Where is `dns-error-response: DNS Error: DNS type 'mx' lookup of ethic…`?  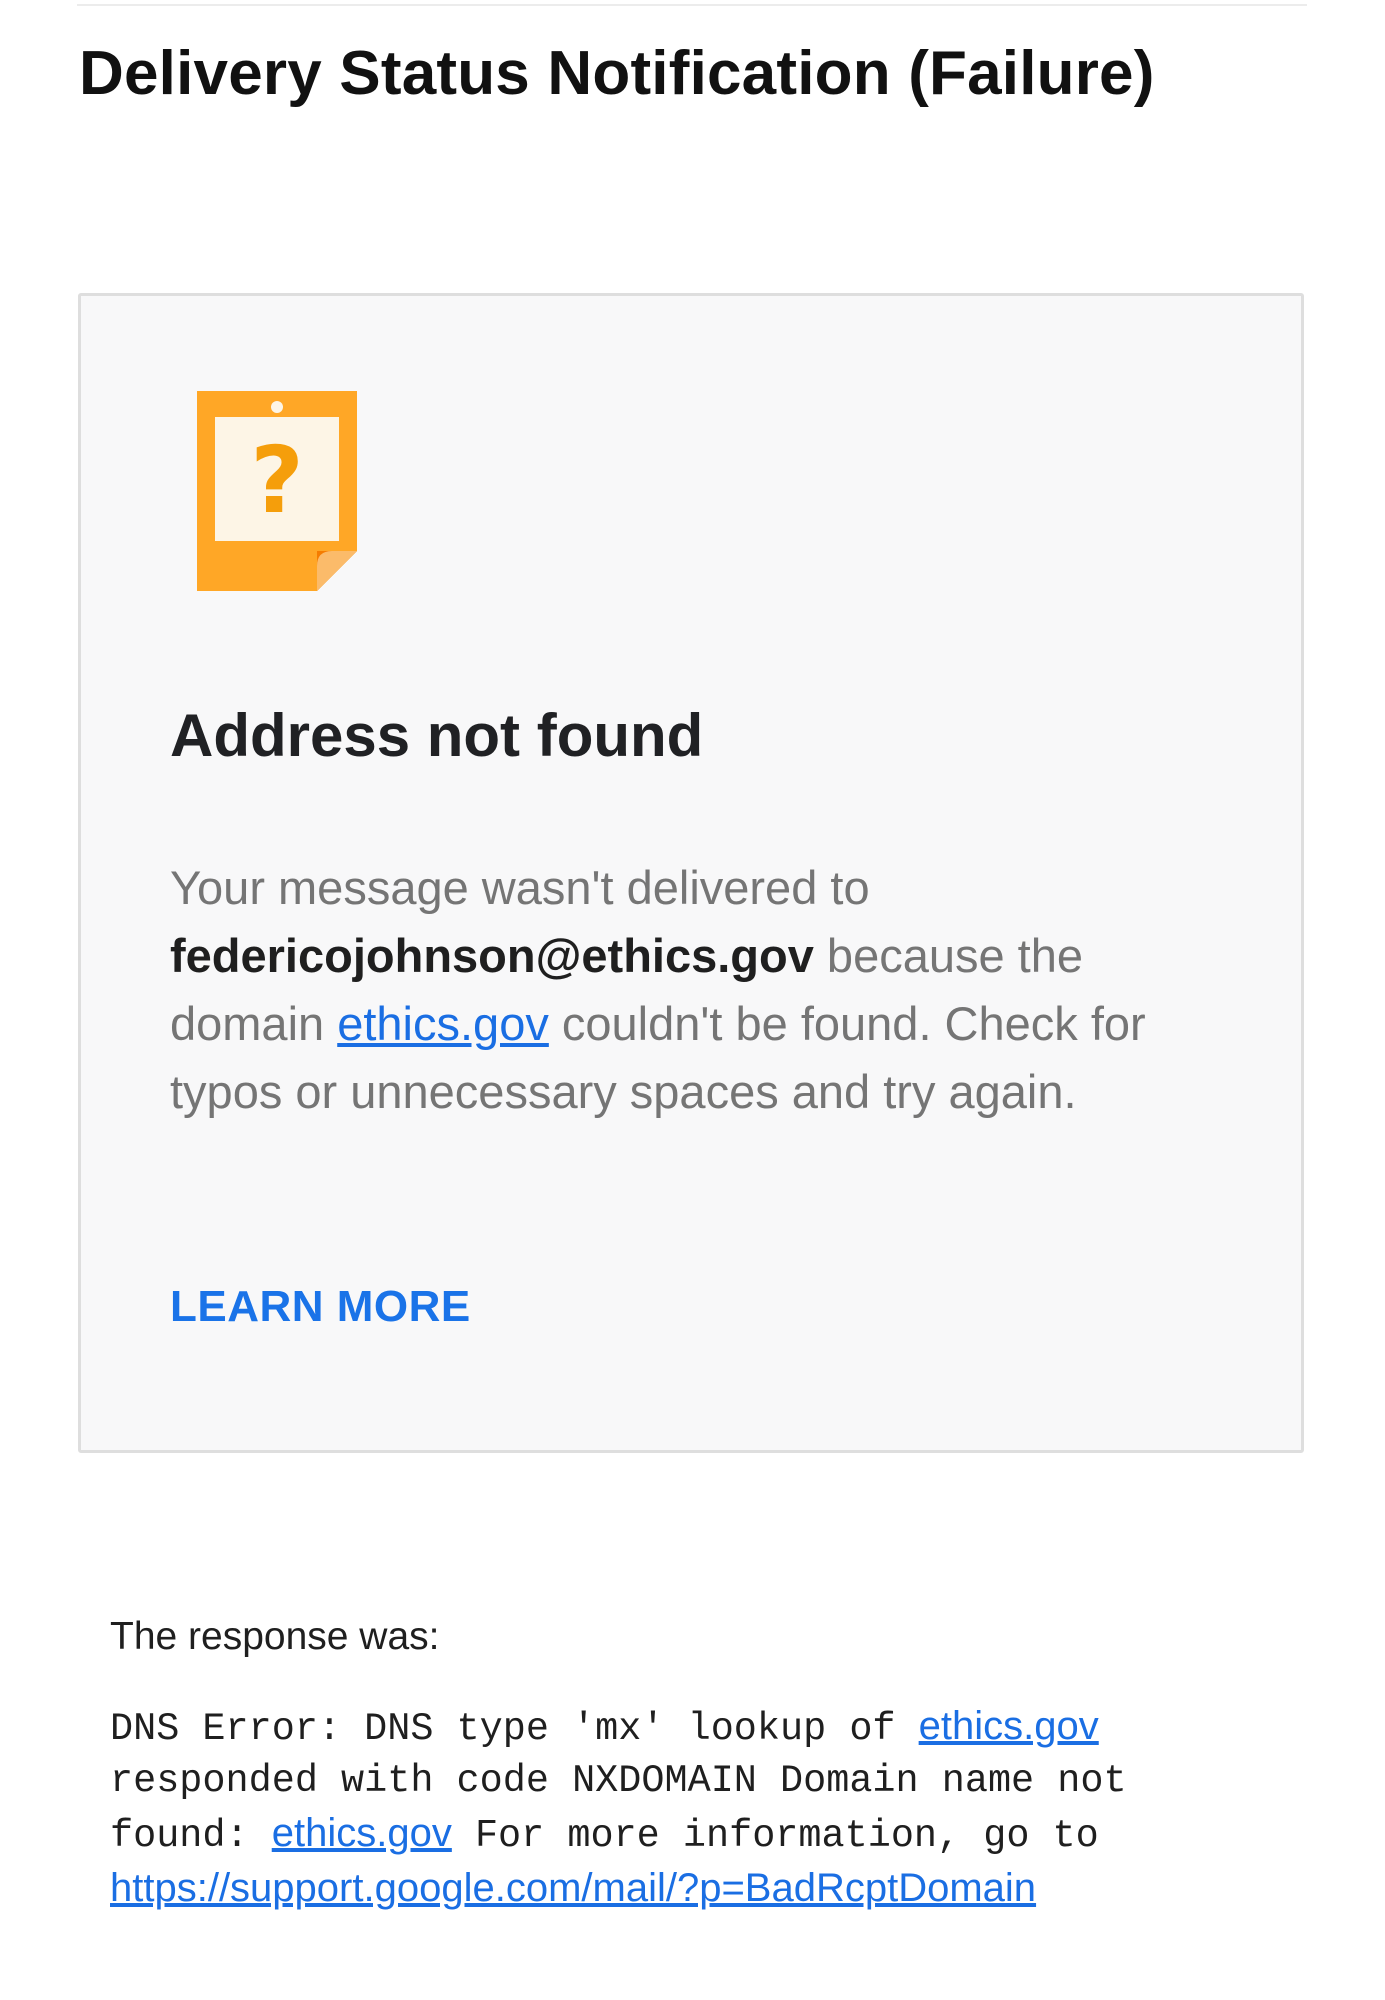 dns-error-response: DNS Error: DNS type 'mx' lookup of ethic… is located at coordinates (685, 1808).